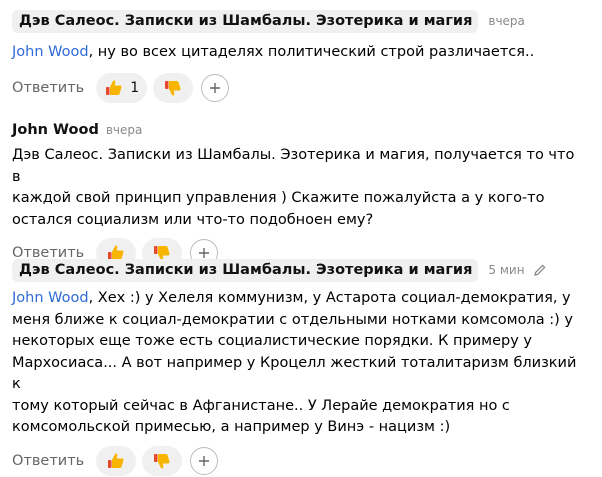  I want to click on like-count: 1, so click(135, 87).